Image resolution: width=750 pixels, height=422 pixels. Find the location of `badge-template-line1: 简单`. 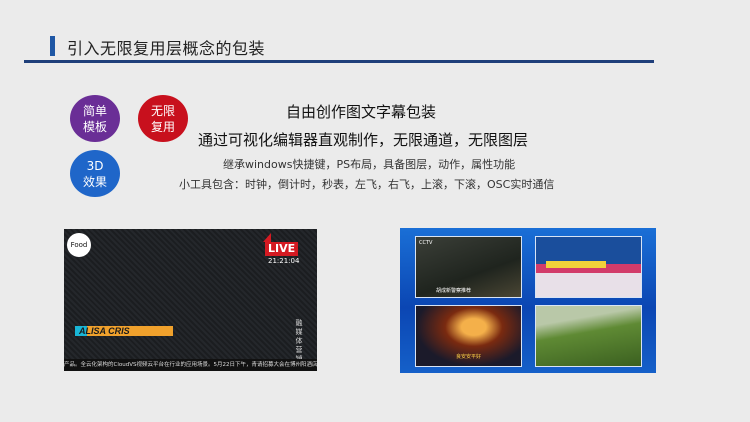

badge-template-line1: 简单 is located at coordinates (94, 110).